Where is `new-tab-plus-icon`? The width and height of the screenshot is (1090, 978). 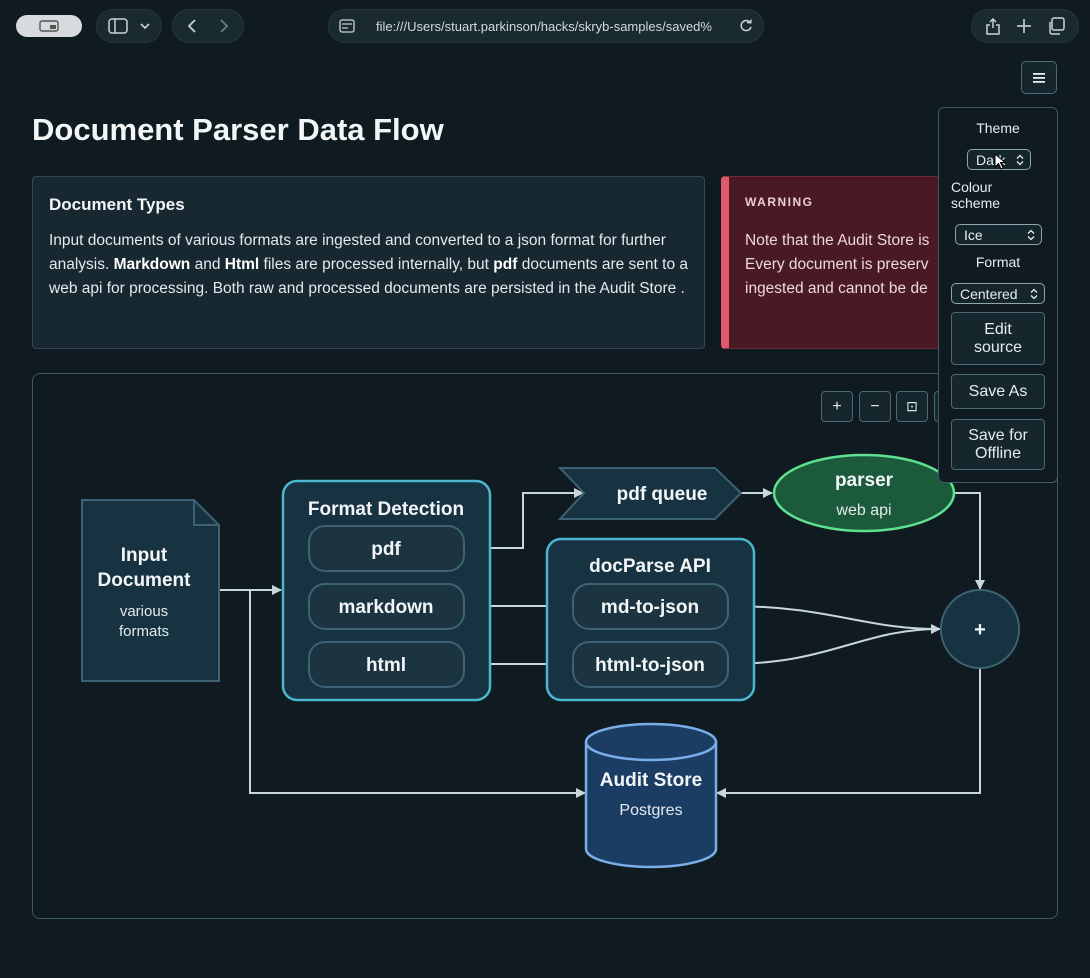 new-tab-plus-icon is located at coordinates (1024, 26).